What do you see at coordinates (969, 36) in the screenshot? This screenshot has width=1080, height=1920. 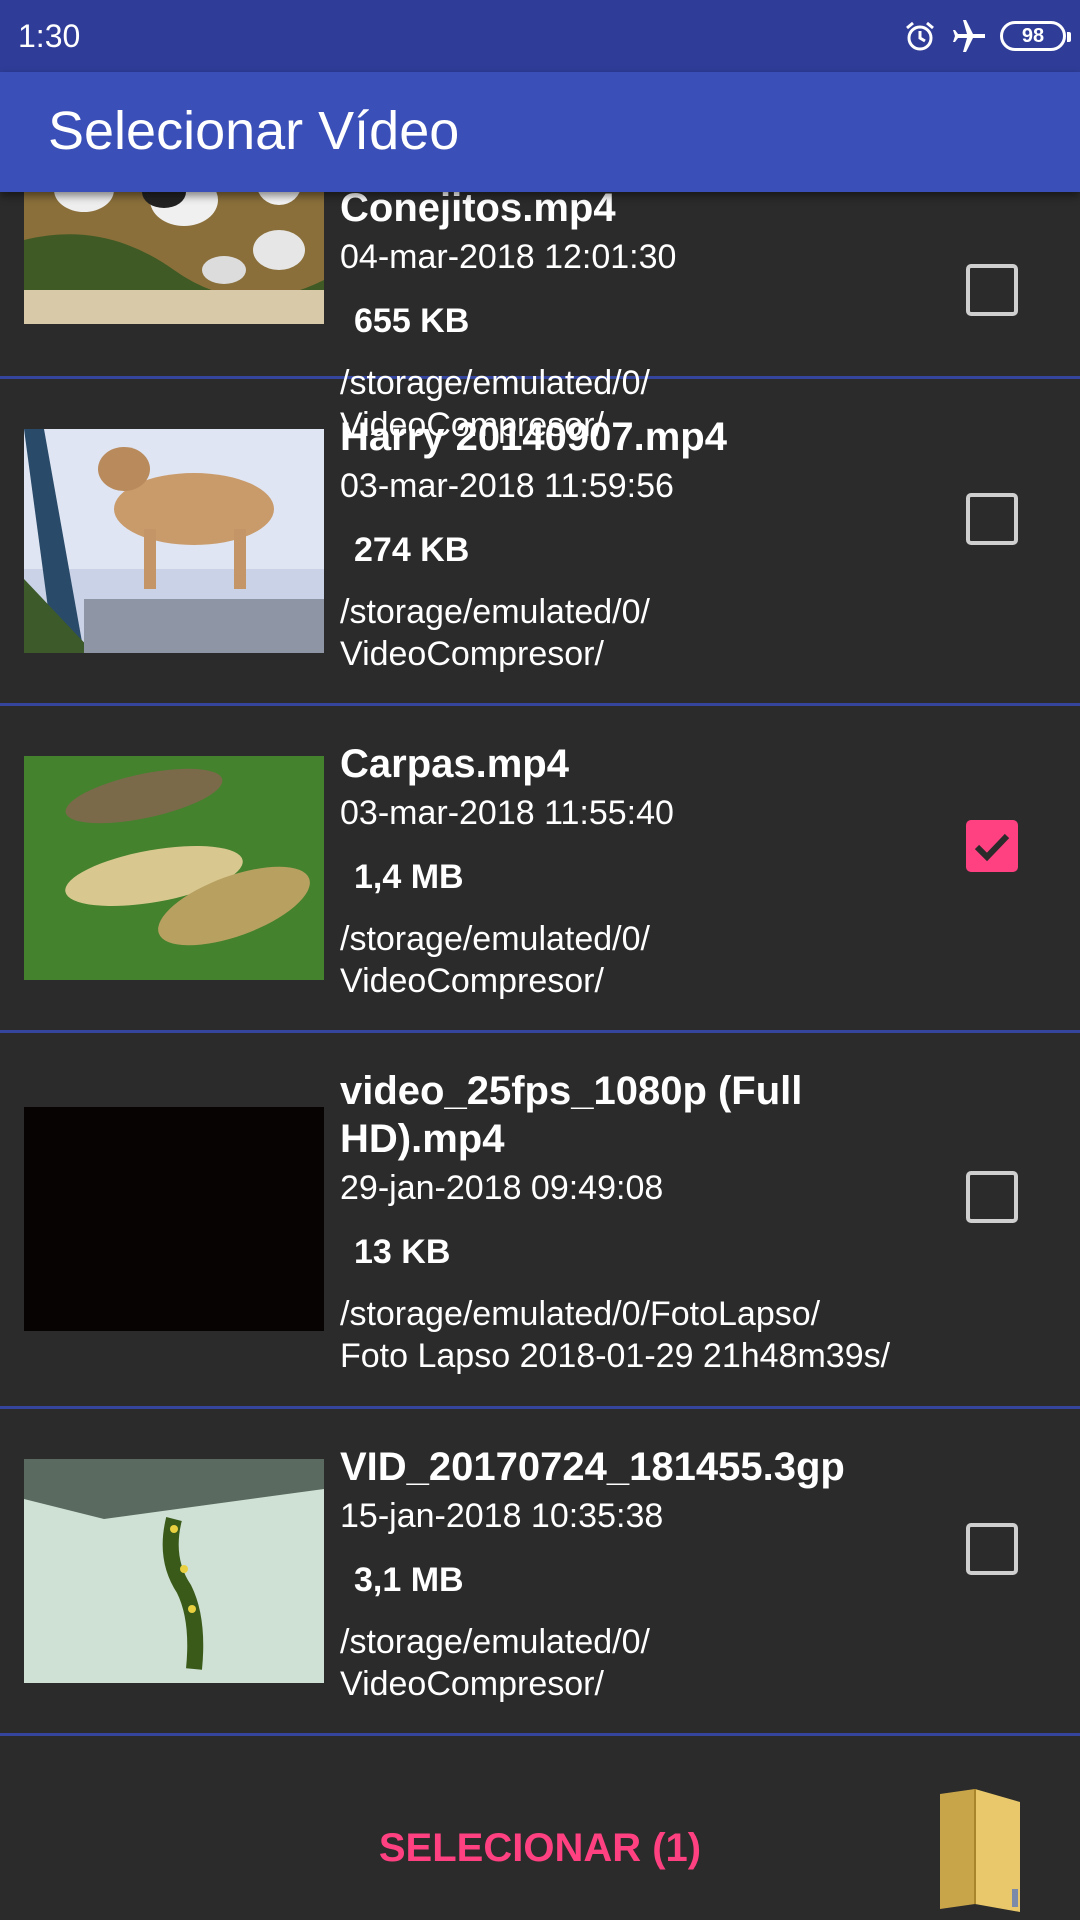 I see `airplane-mode-icon` at bounding box center [969, 36].